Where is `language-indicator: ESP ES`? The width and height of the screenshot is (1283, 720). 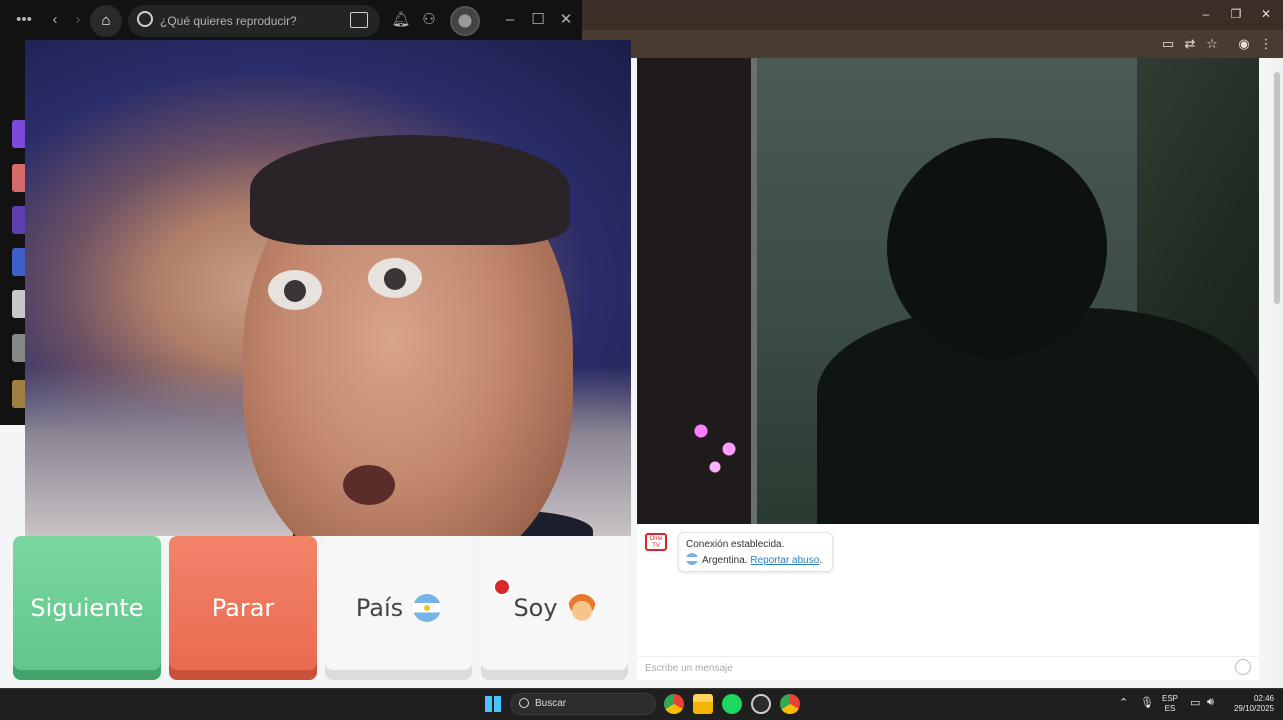
language-indicator: ESP ES is located at coordinates (1170, 704).